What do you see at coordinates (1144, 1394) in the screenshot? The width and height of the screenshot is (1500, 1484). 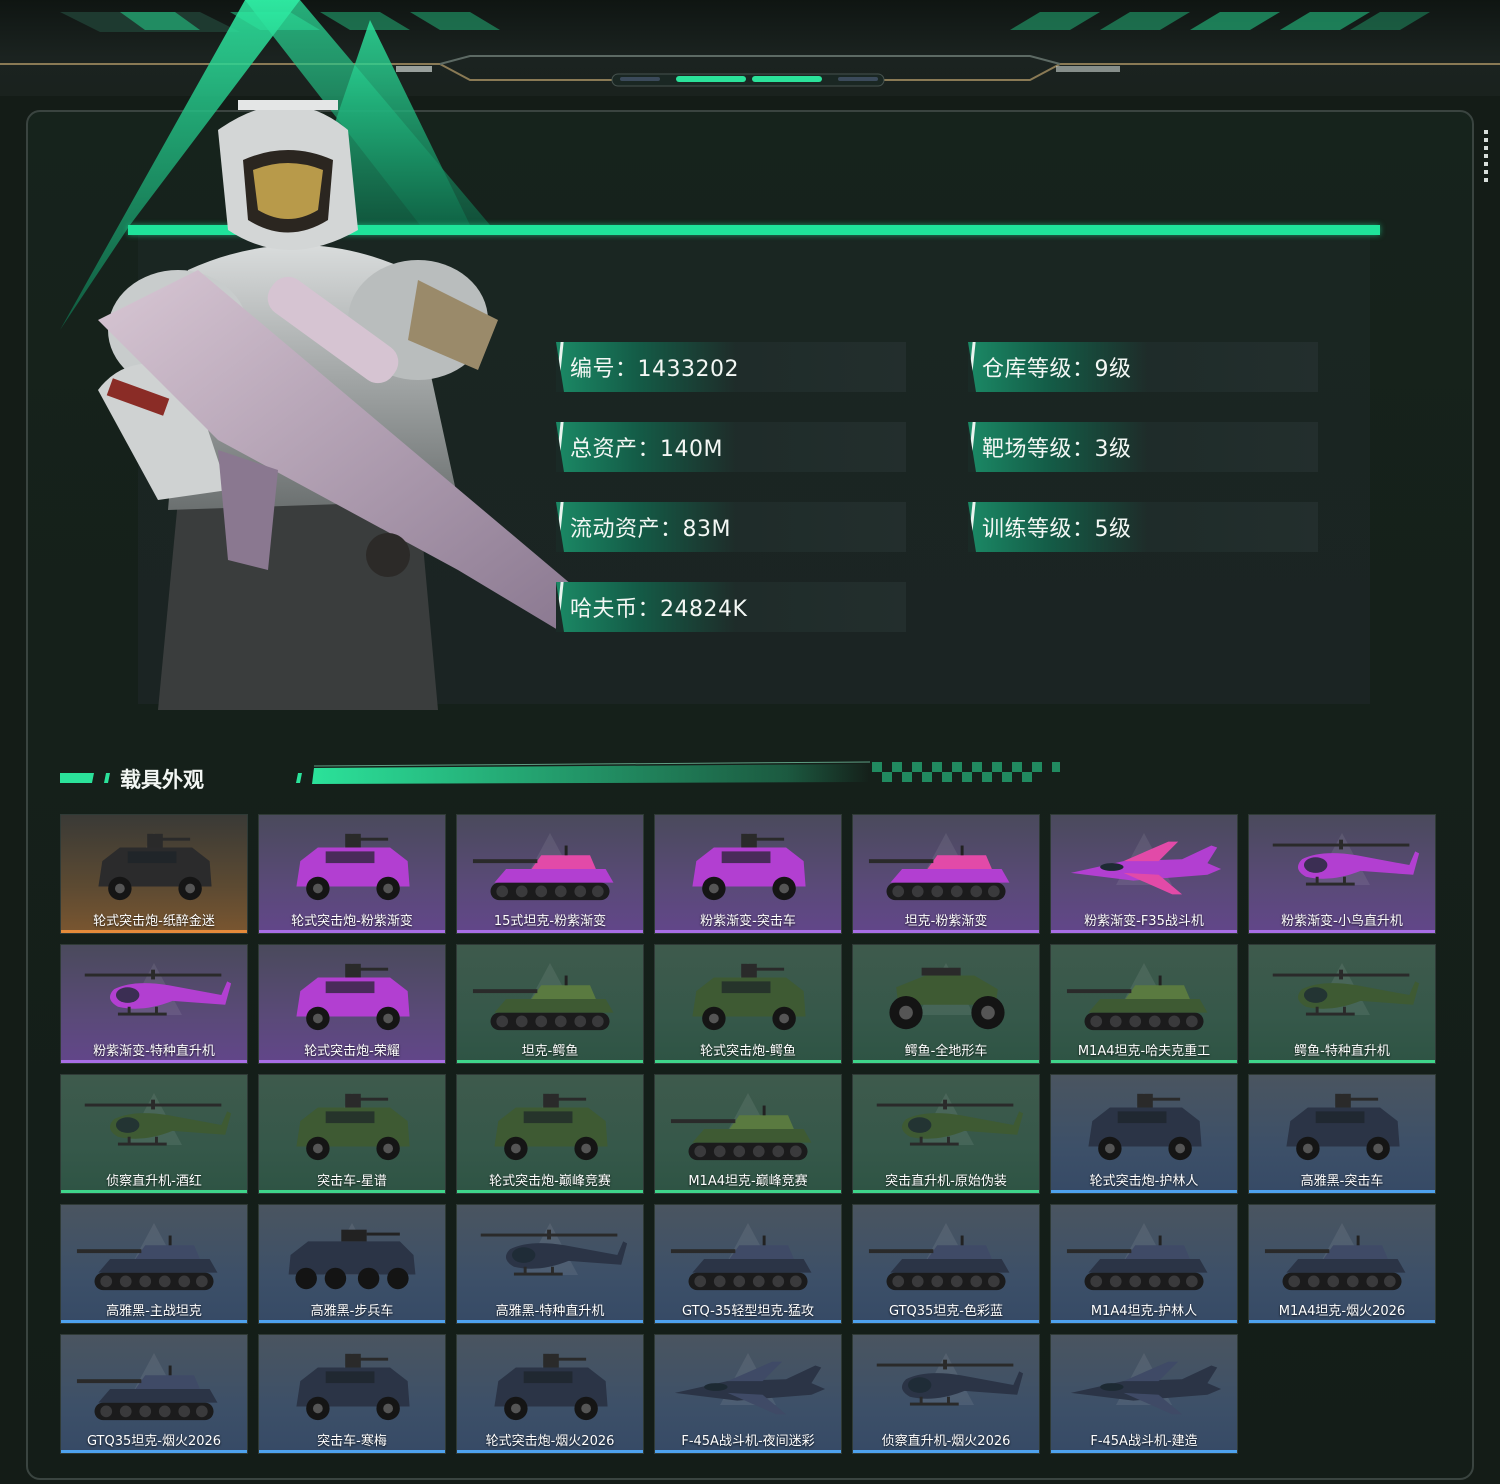 I see `vehicle-card: F-45A战斗机-建造` at bounding box center [1144, 1394].